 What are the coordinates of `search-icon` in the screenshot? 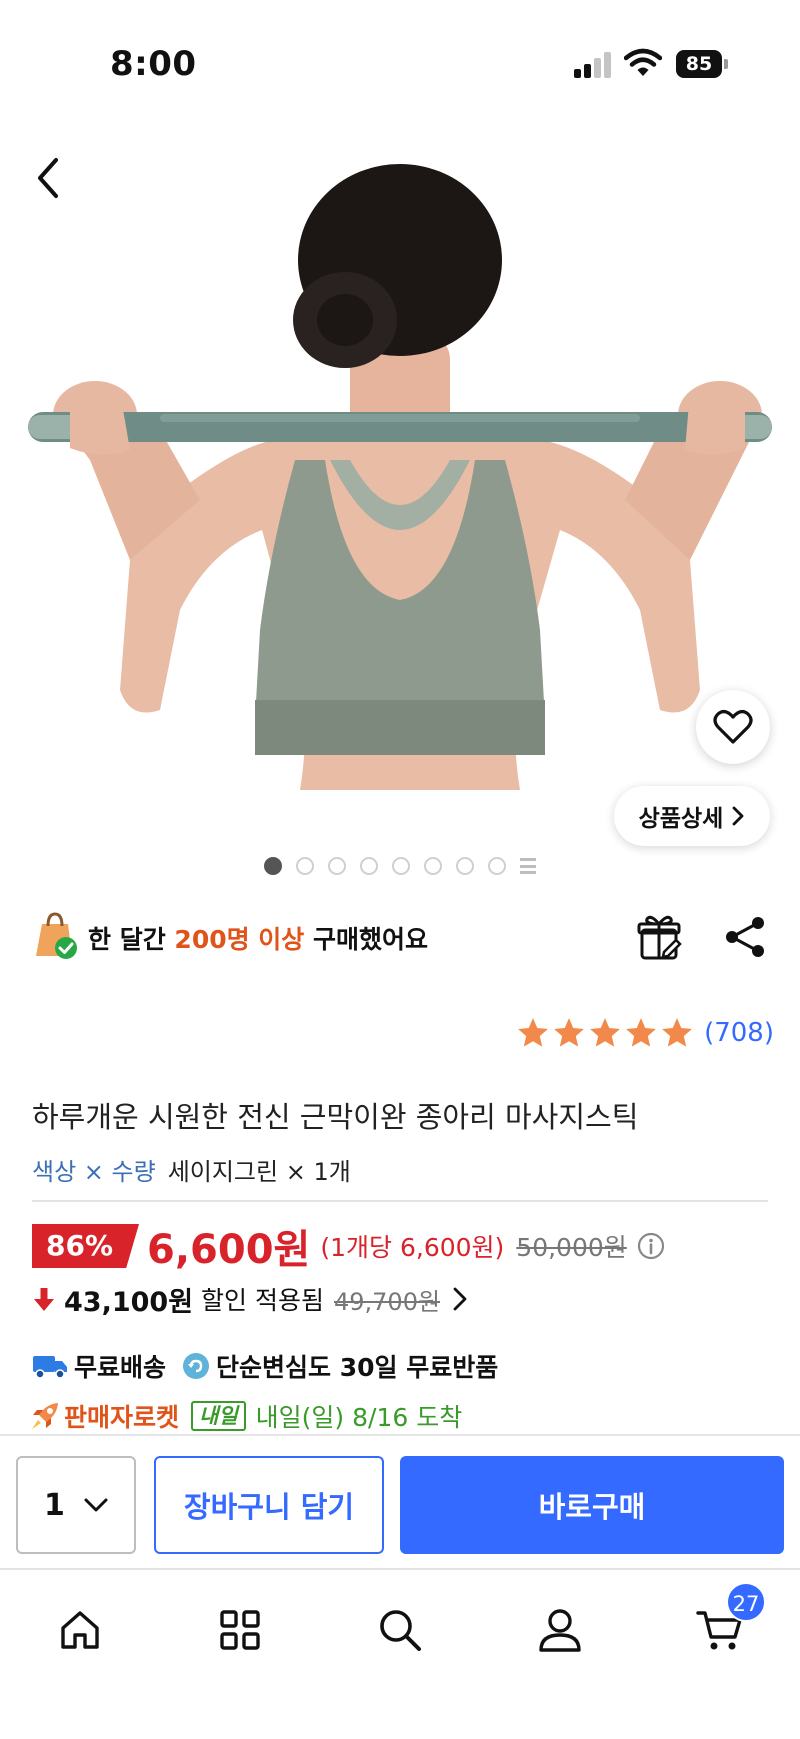 It's located at (400, 1630).